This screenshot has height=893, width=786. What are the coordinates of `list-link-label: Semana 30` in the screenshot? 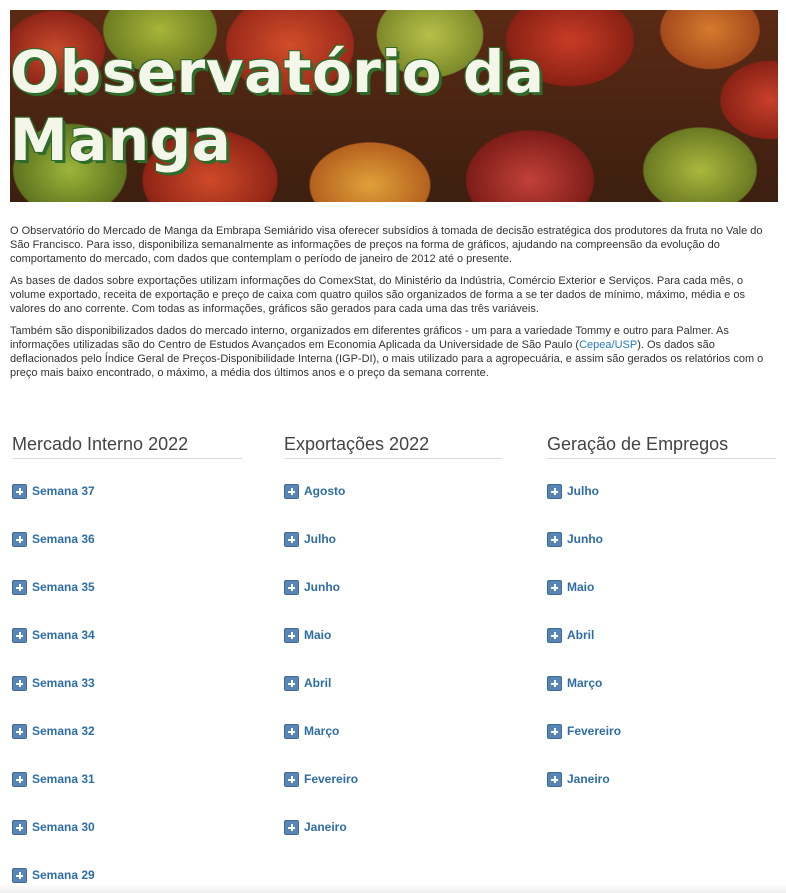 It's located at (63, 827).